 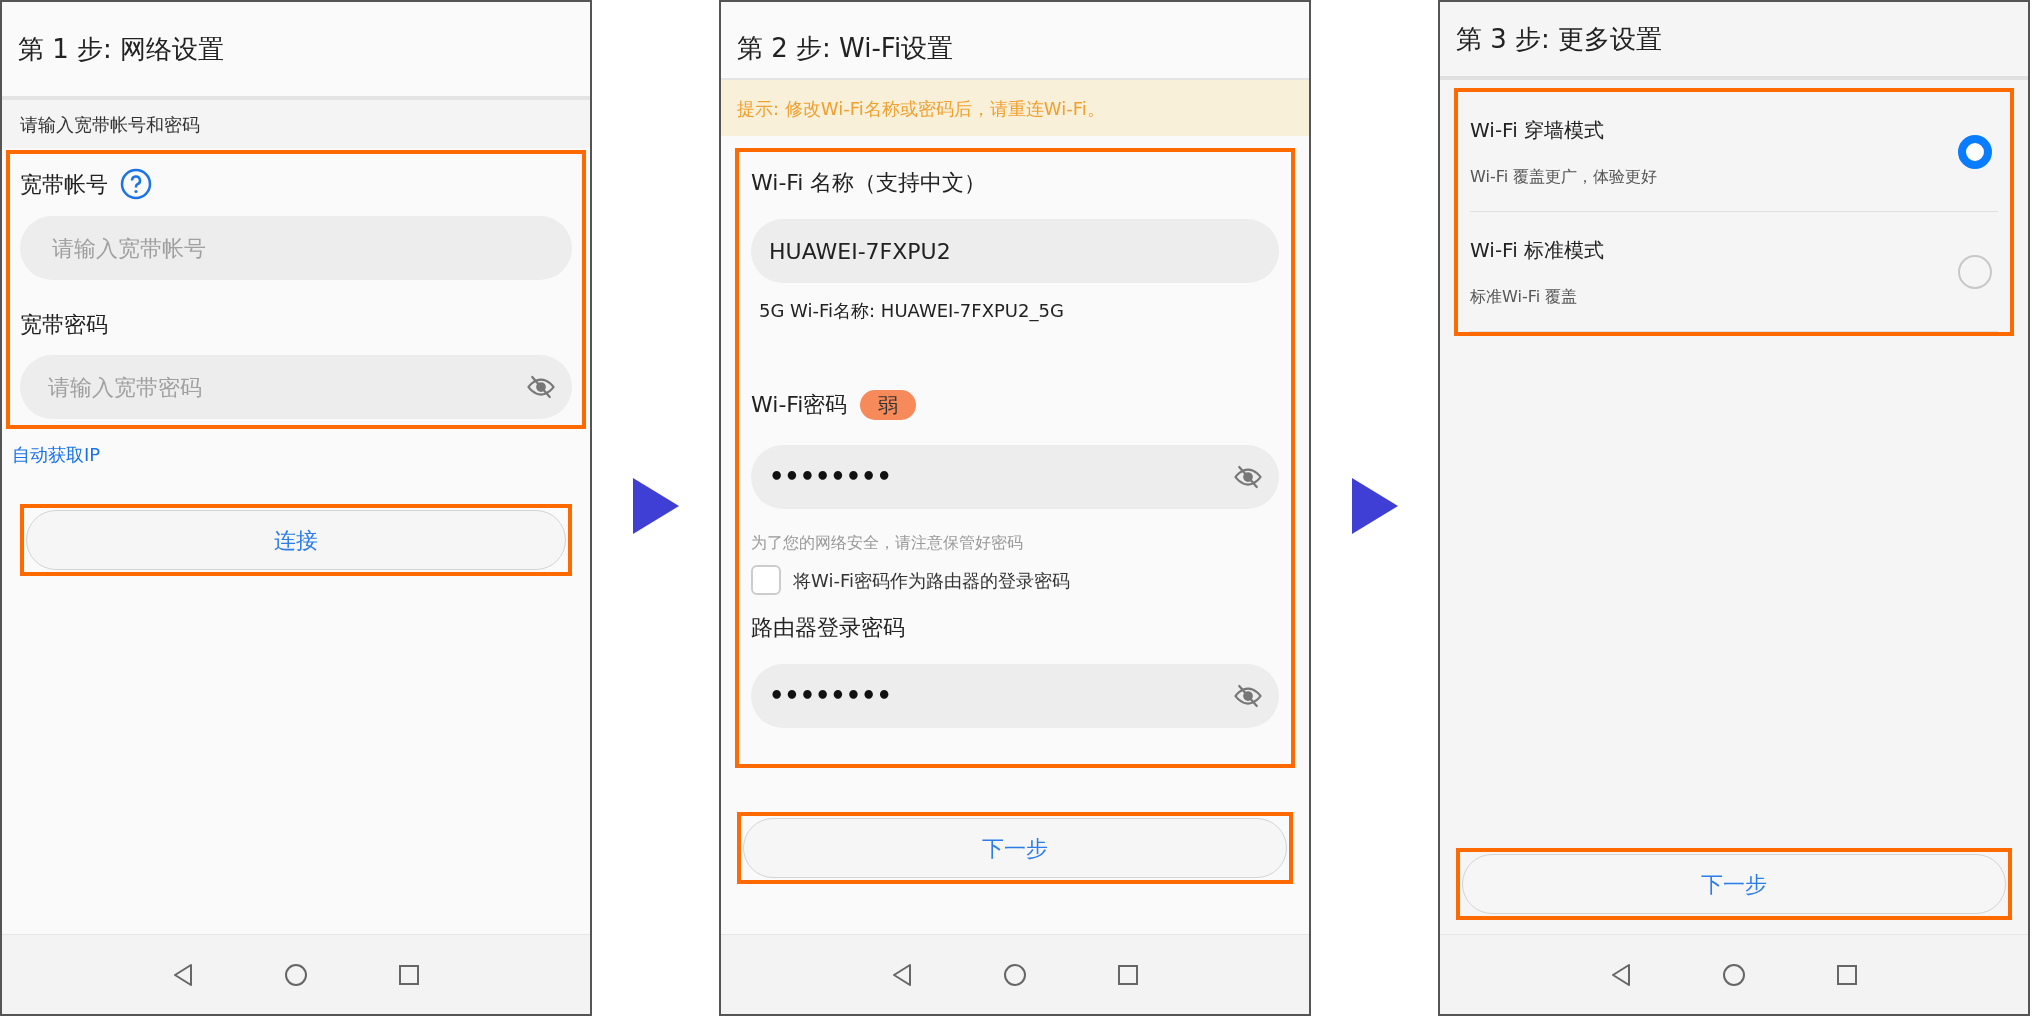 What do you see at coordinates (887, 543) in the screenshot?
I see `security-hint: 为了您的网络安全，请注意保管好密码` at bounding box center [887, 543].